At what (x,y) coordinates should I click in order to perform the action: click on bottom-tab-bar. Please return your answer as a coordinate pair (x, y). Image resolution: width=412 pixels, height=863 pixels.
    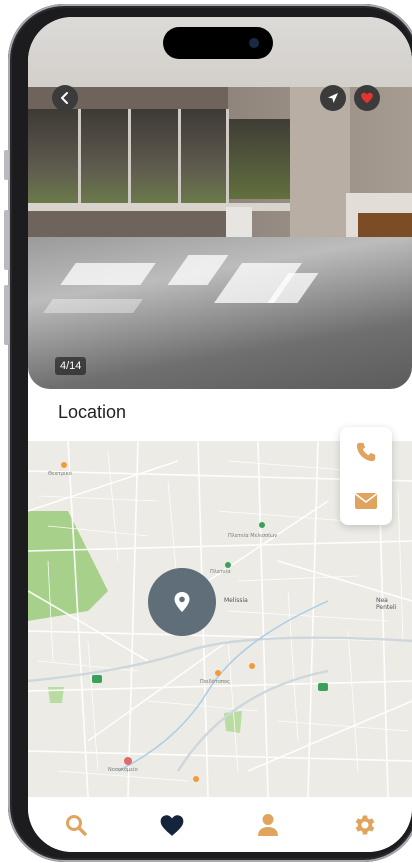
    Looking at the image, I should click on (220, 824).